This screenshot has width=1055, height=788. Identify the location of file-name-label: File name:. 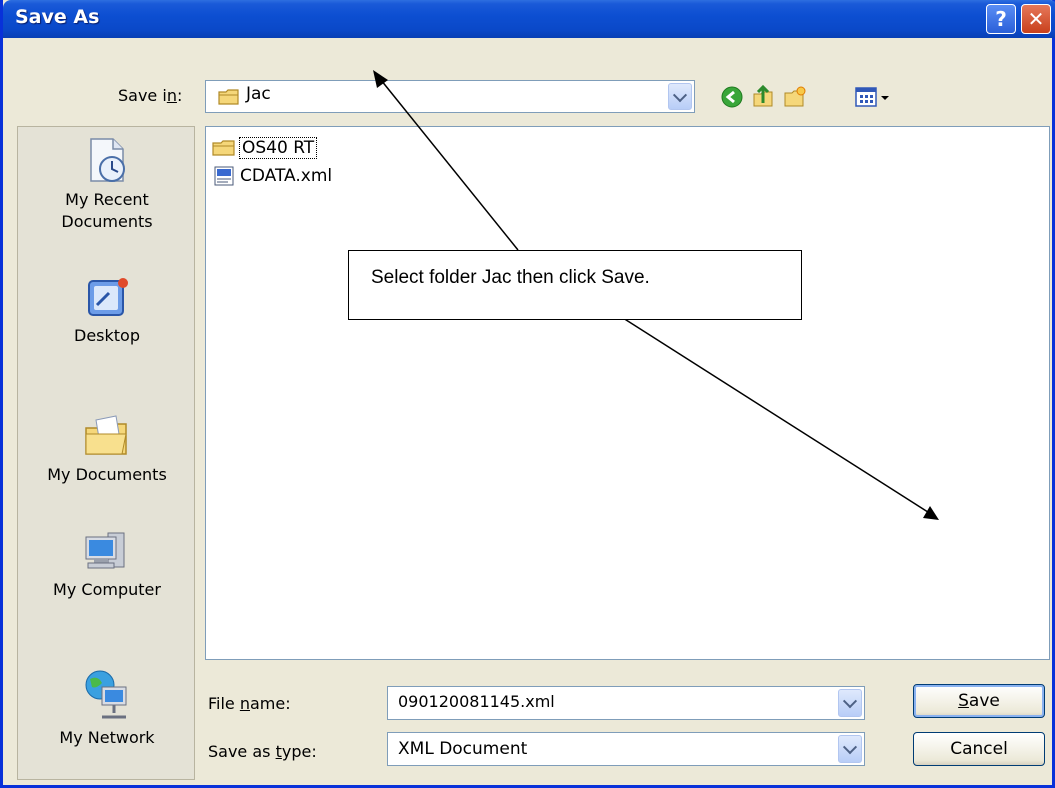
(249, 703).